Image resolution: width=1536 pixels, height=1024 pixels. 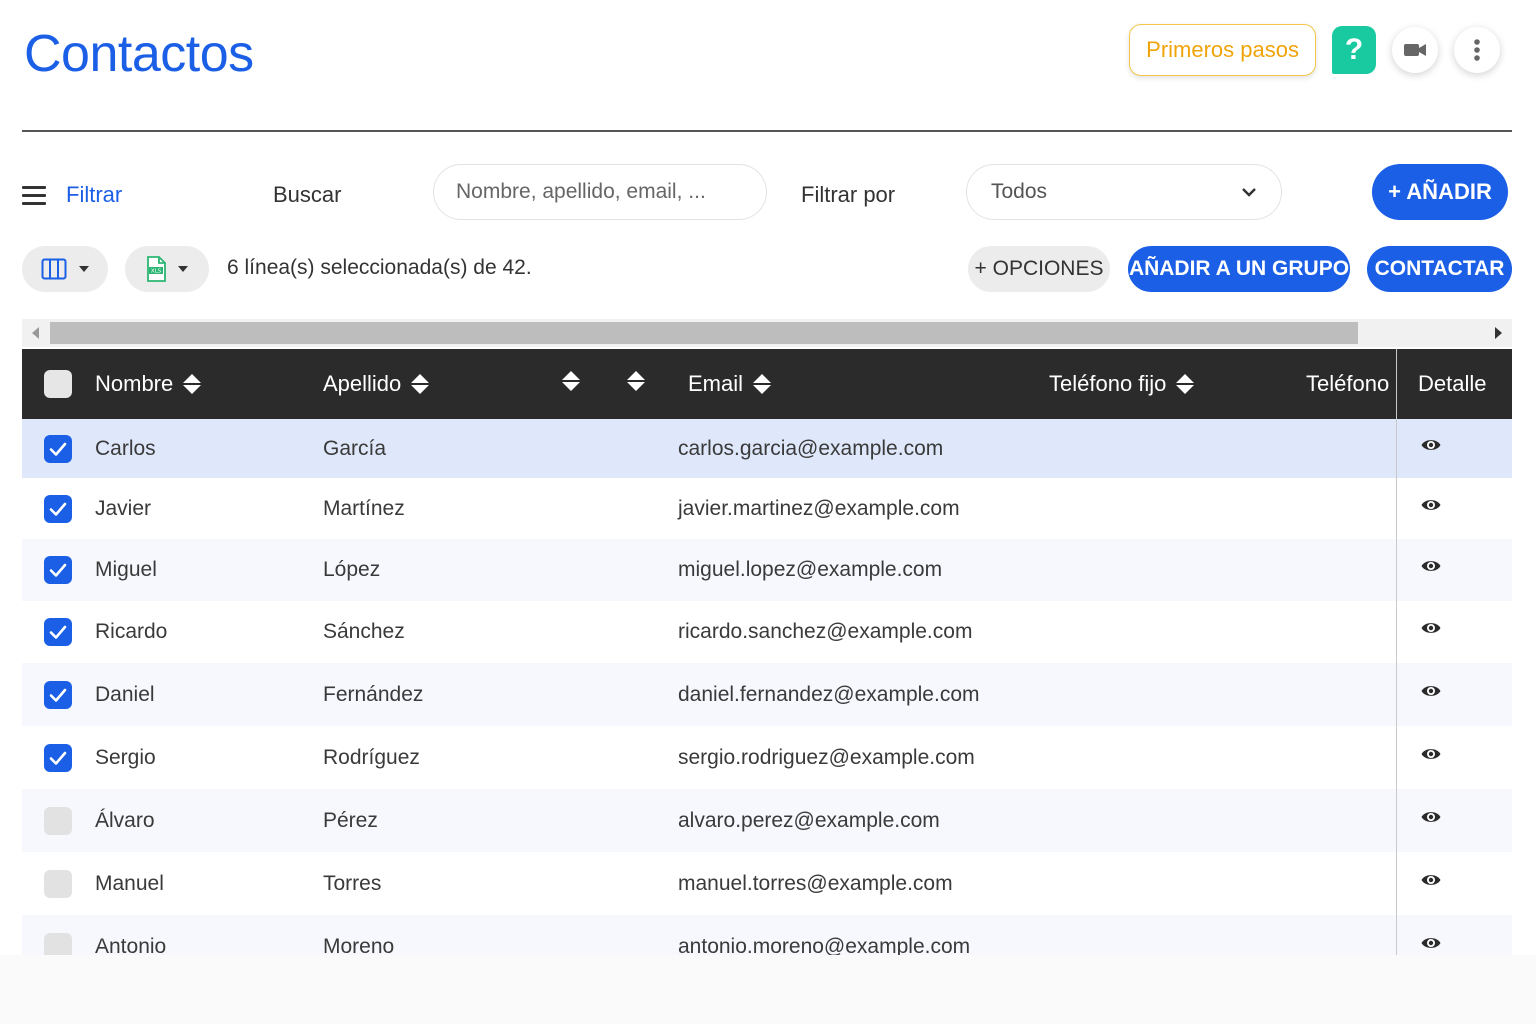 I want to click on columns-dropdown, so click(x=65, y=269).